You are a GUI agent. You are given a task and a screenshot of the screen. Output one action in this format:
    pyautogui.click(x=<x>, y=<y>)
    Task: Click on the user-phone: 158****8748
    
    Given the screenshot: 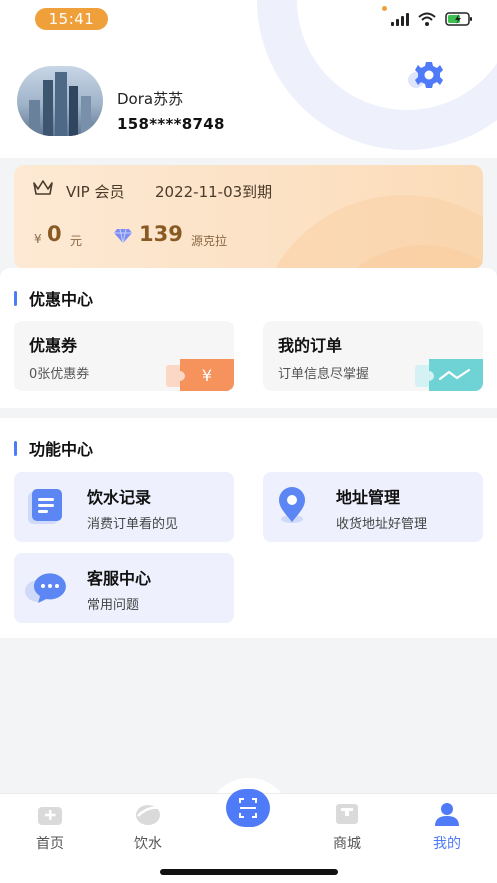 What is the action you would take?
    pyautogui.click(x=171, y=124)
    